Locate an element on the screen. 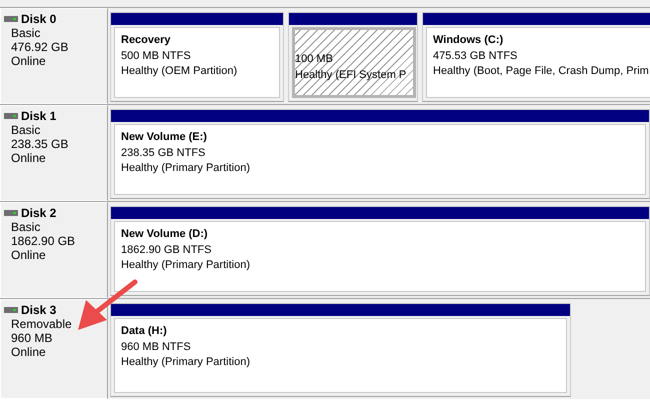 The image size is (650, 403). partition-title: New Volume (E:) is located at coordinates (164, 137).